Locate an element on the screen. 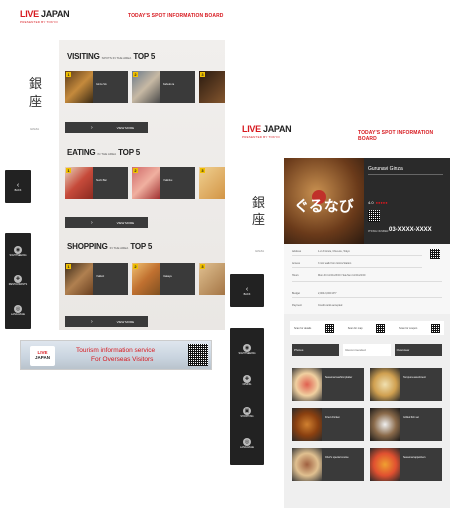 The height and width of the screenshot is (509, 452). dish-card: Fried chicken is located at coordinates (328, 424).